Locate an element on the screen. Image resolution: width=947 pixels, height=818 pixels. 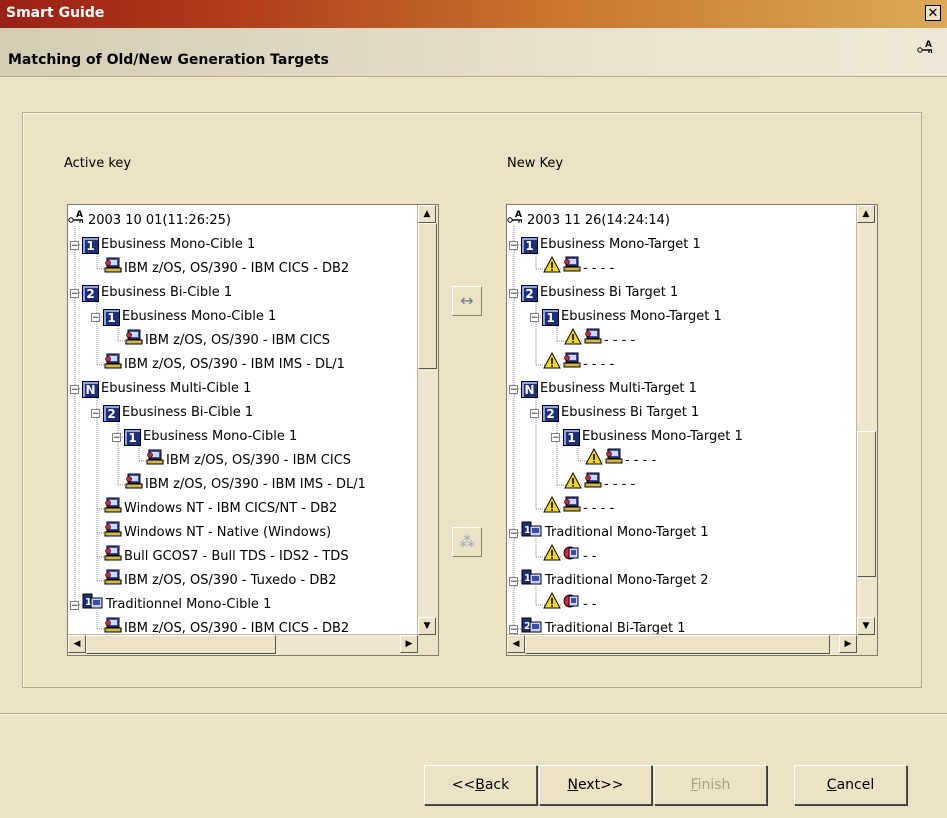
next-button-label: Next>> is located at coordinates (595, 785).